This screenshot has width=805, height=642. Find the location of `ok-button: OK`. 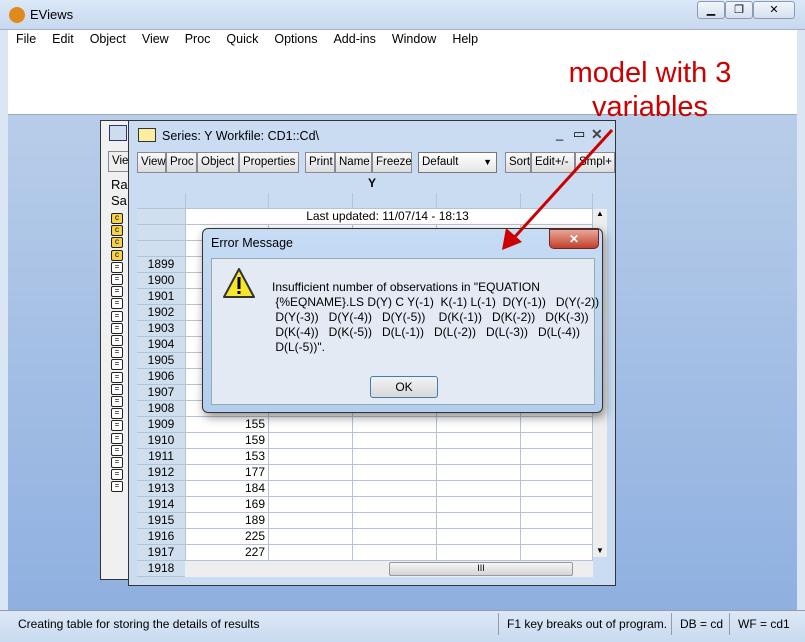

ok-button: OK is located at coordinates (404, 387).